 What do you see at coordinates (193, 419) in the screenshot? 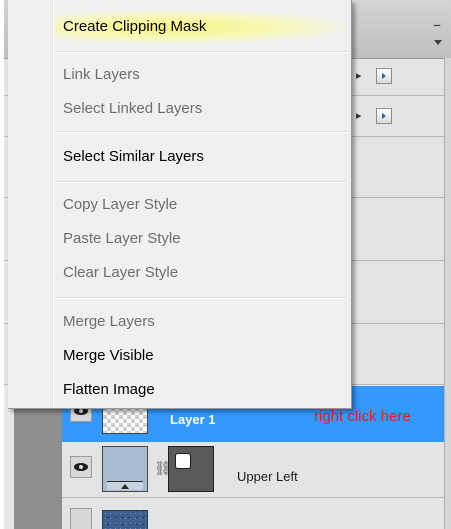
I see `layer-name: Layer 1` at bounding box center [193, 419].